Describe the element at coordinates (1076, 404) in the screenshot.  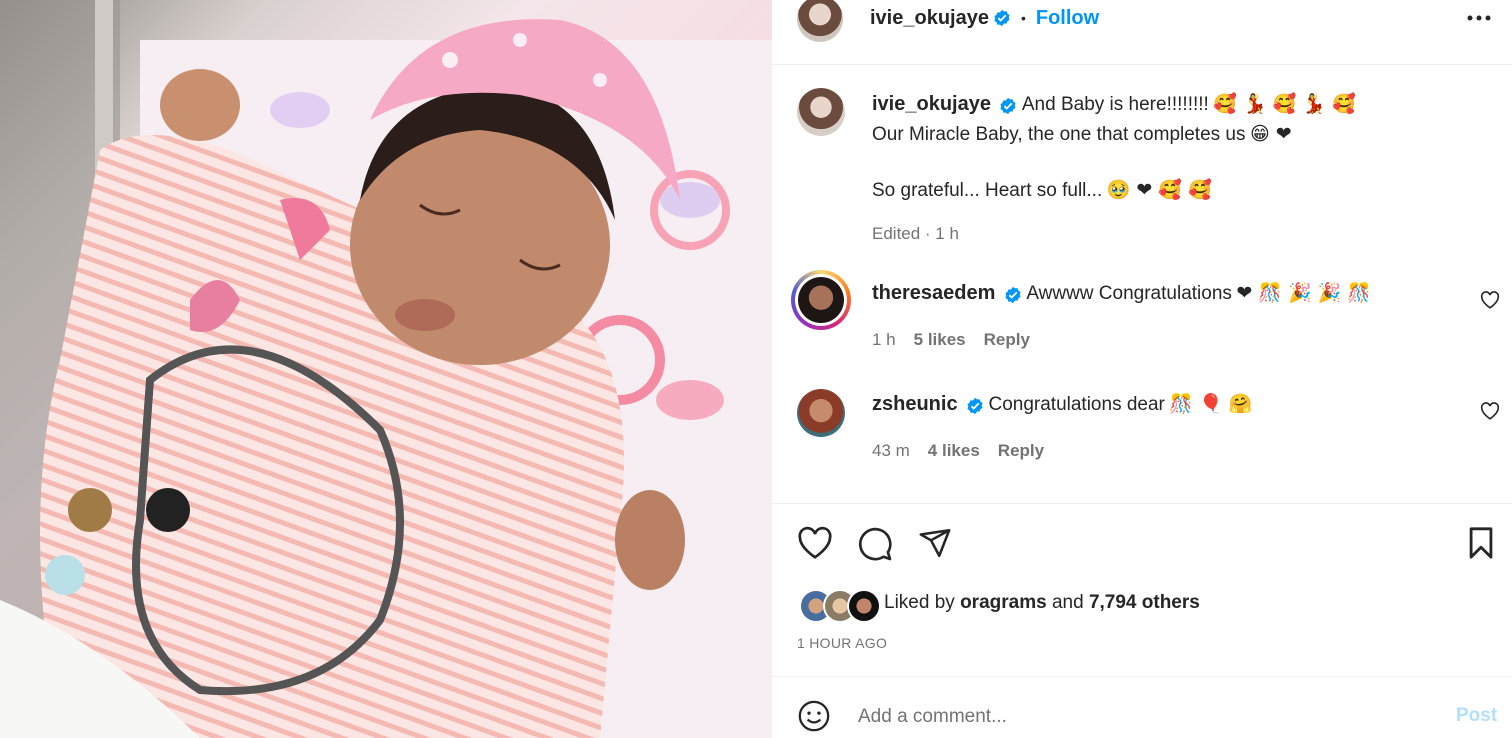
I see `comment-text: Congratulations dear` at that location.